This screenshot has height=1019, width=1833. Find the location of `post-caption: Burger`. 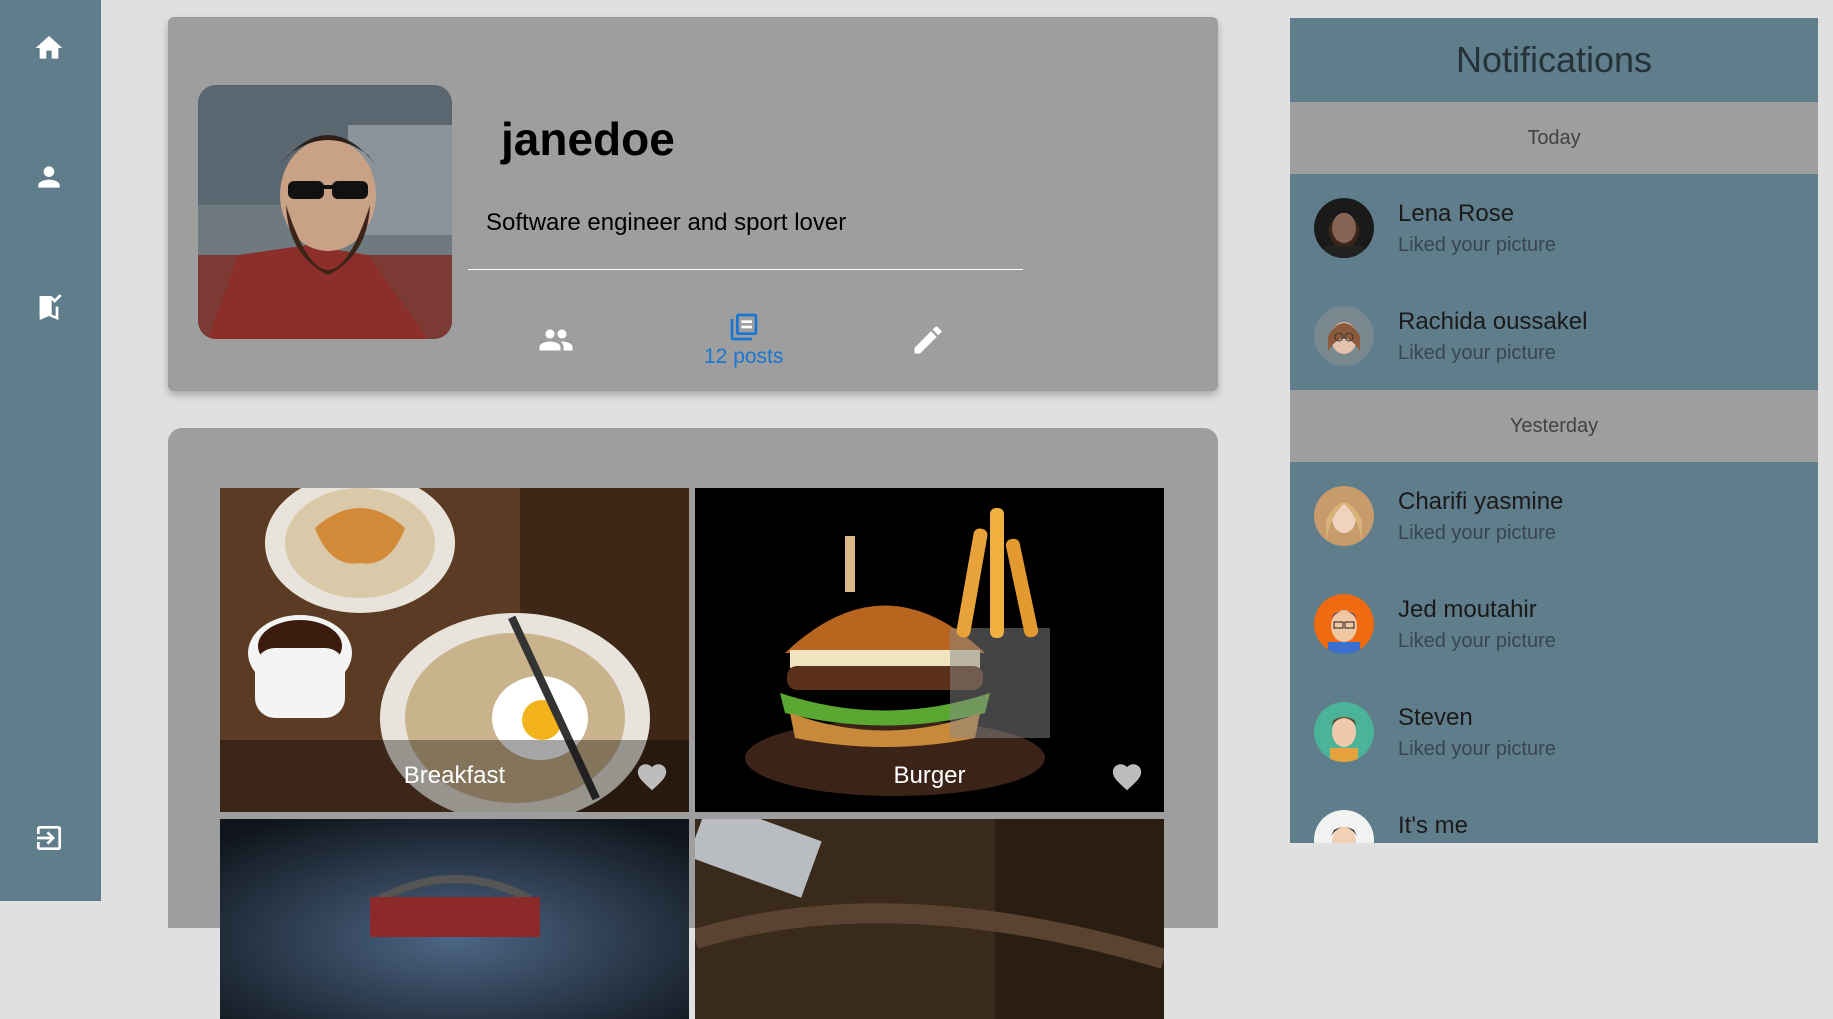

post-caption: Burger is located at coordinates (929, 775).